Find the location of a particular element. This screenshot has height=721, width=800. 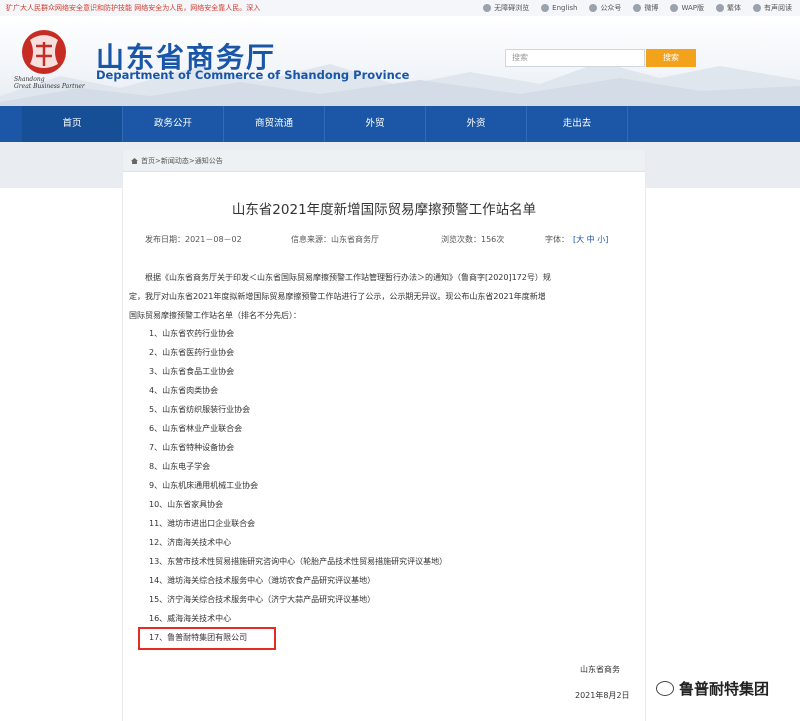

list-item: 5、山东省纺织服装行业协会 is located at coordinates (200, 409).